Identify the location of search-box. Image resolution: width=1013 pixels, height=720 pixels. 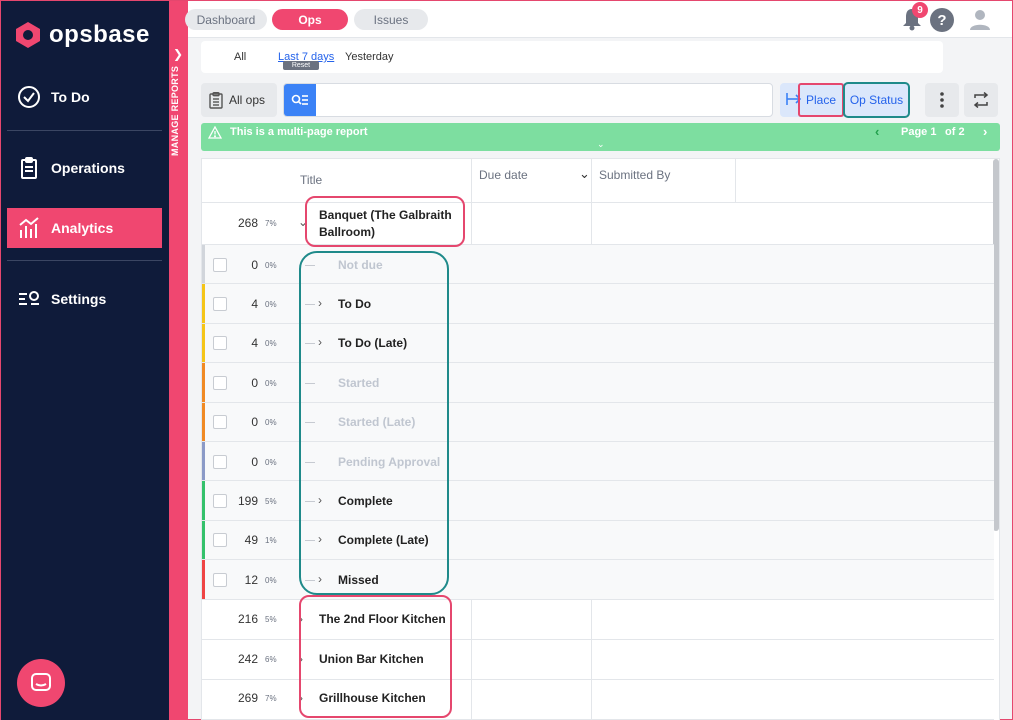
(528, 100).